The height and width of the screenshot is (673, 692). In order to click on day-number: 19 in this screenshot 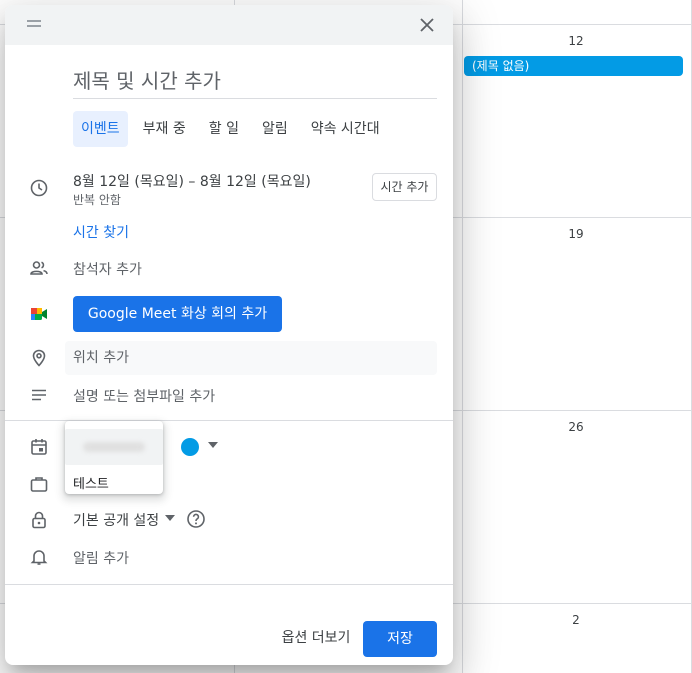, I will do `click(576, 234)`.